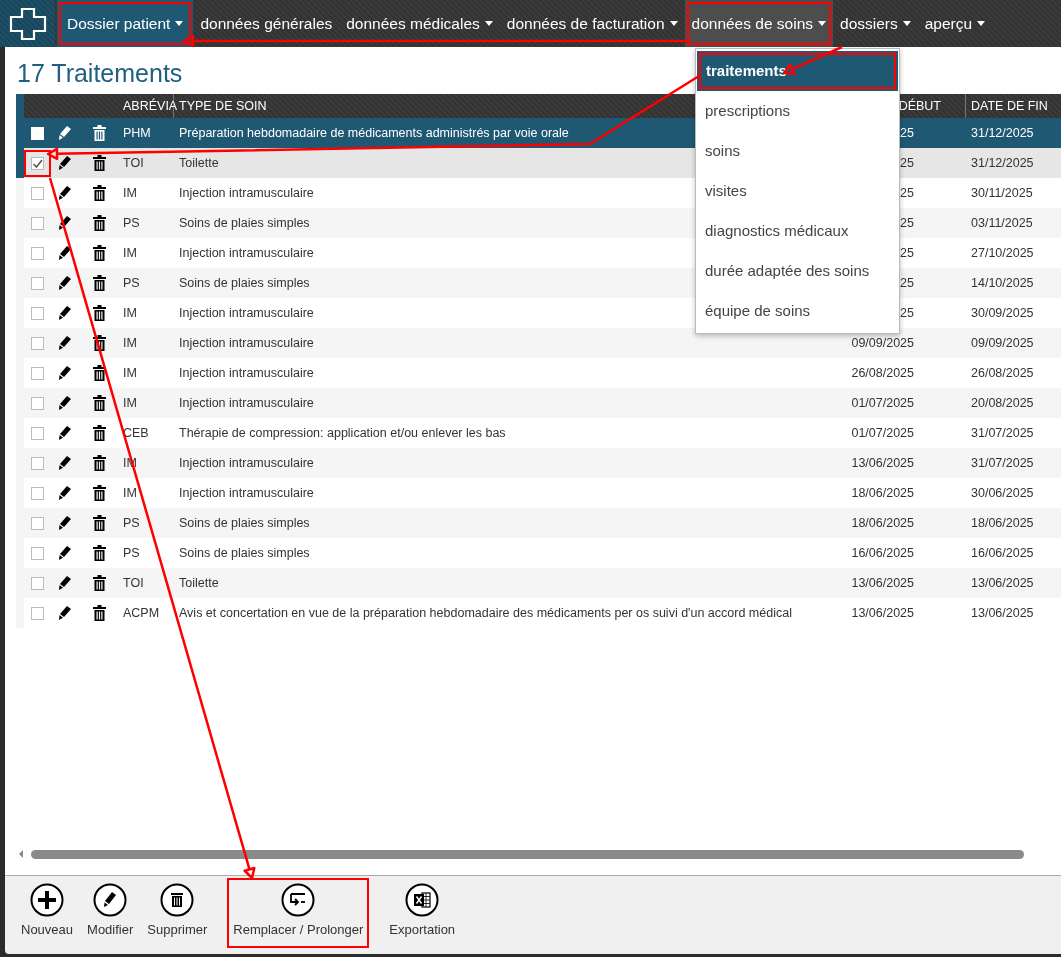 The height and width of the screenshot is (957, 1061). Describe the element at coordinates (266, 23) in the screenshot. I see `nav-menu-item: données générales` at that location.